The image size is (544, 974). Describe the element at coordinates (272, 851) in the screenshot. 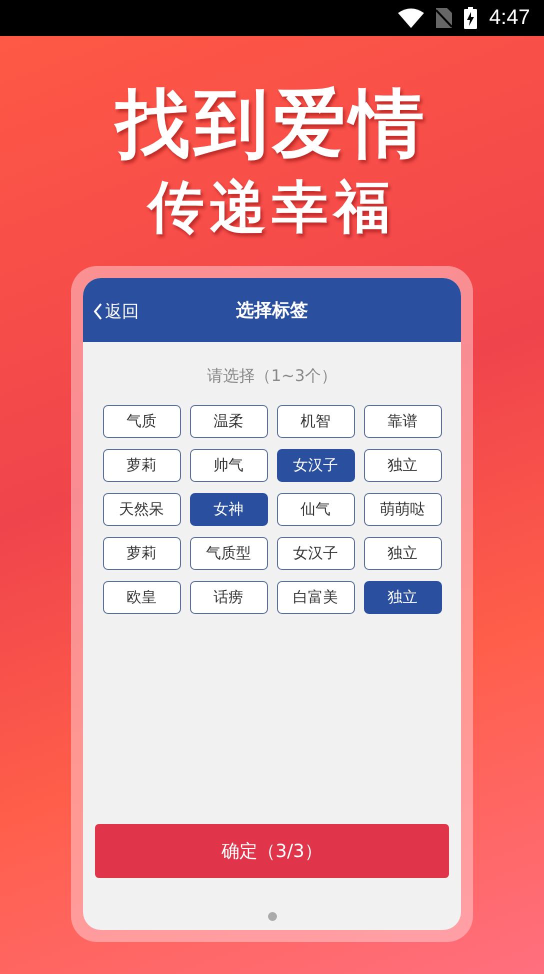

I see `confirm-button: 确定（3/3）` at that location.